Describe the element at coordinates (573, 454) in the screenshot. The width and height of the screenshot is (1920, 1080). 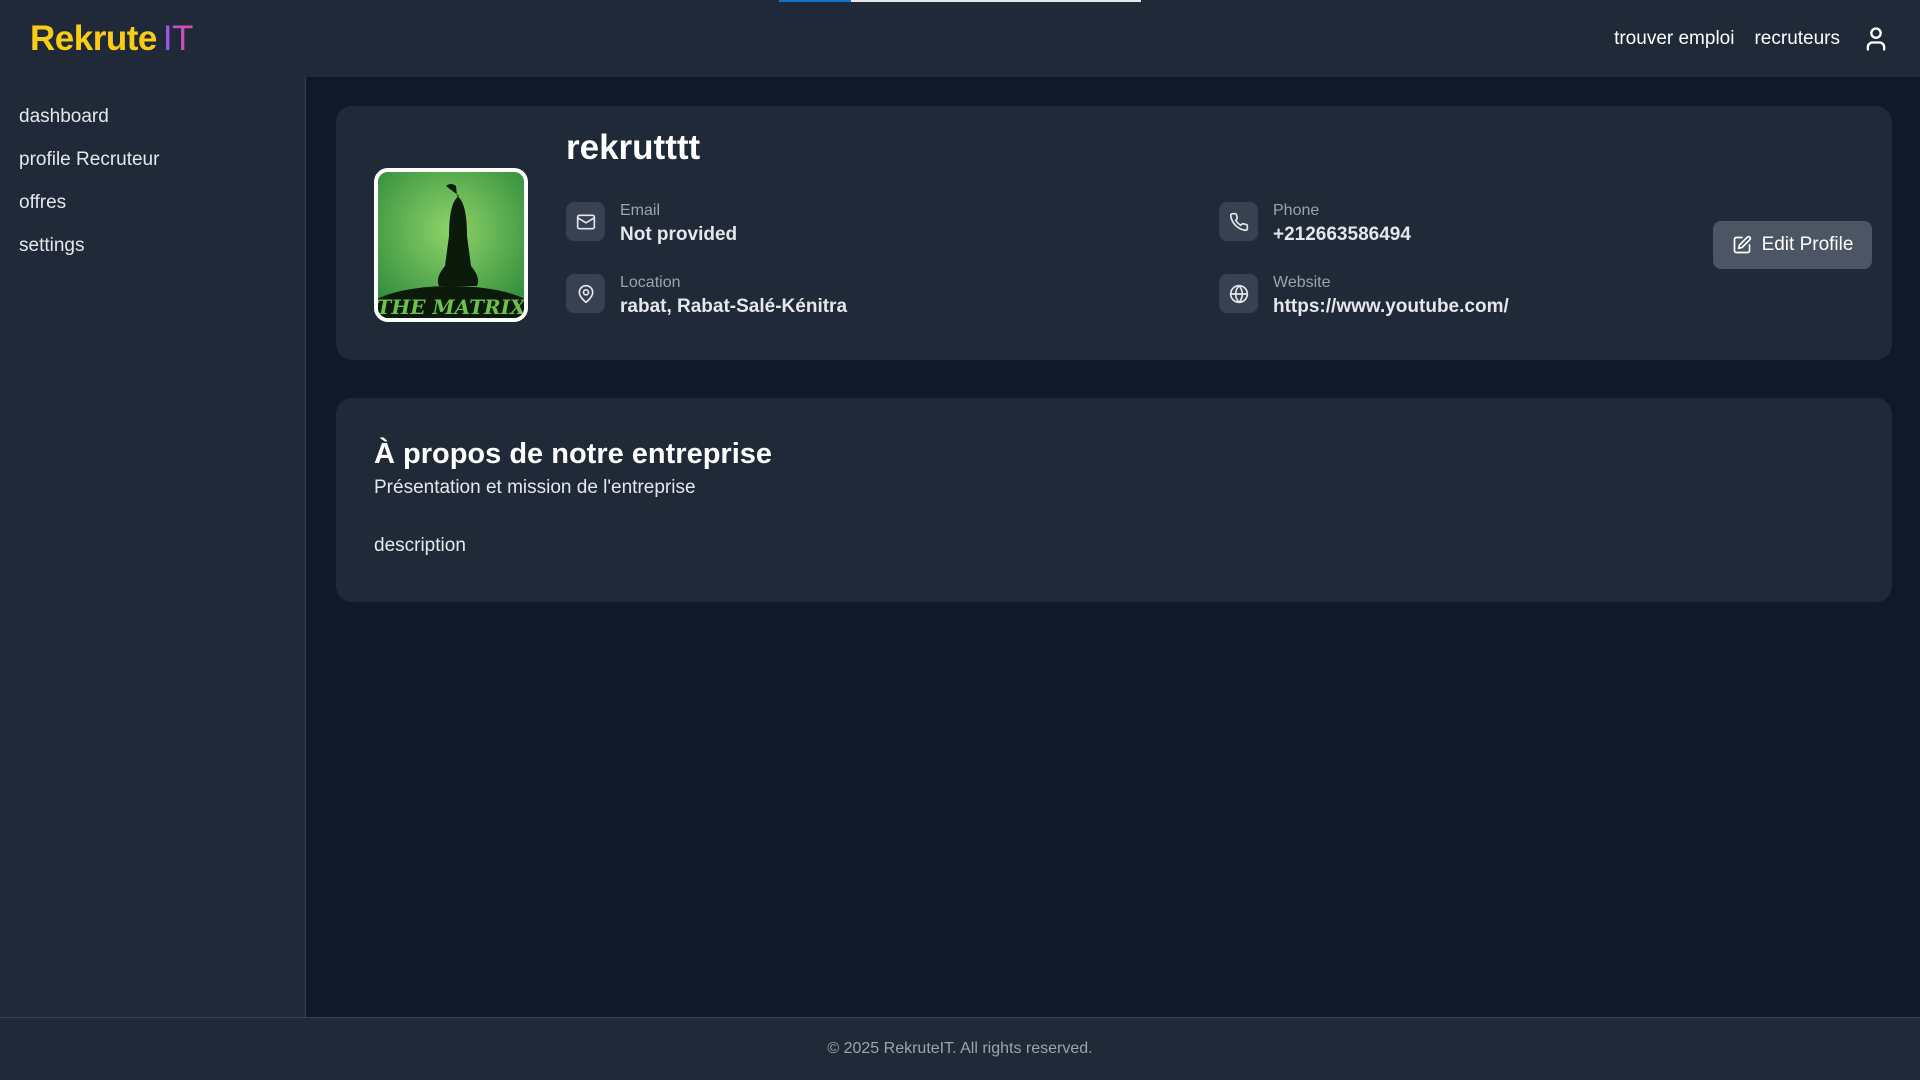
I see `about-title: À propos de notre entreprise` at that location.